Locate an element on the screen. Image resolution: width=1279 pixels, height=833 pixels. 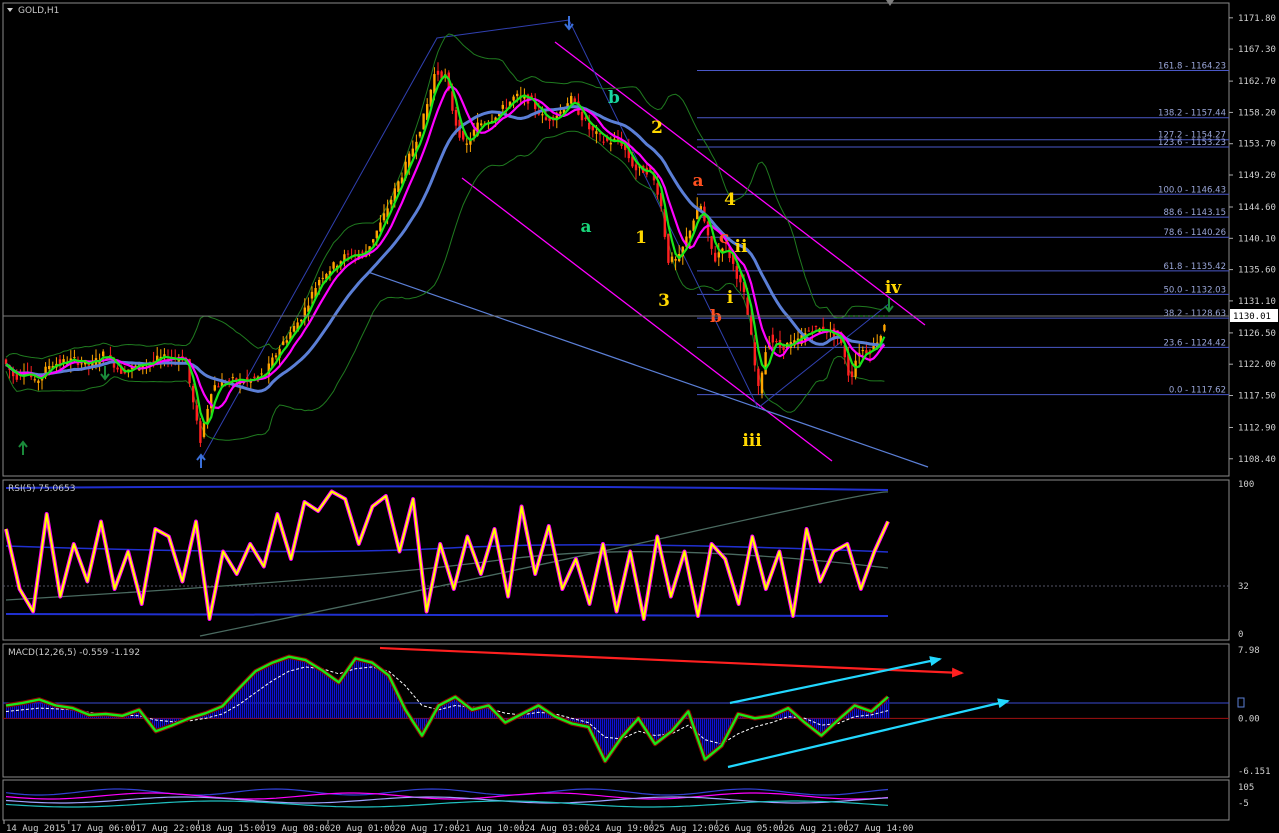
price-tick-label: 1131.10 is located at coordinates (1257, 302).